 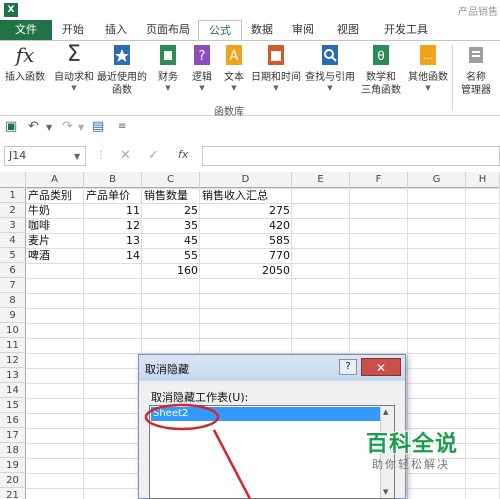 I want to click on insert-function-fx-button: fx, so click(x=183, y=154).